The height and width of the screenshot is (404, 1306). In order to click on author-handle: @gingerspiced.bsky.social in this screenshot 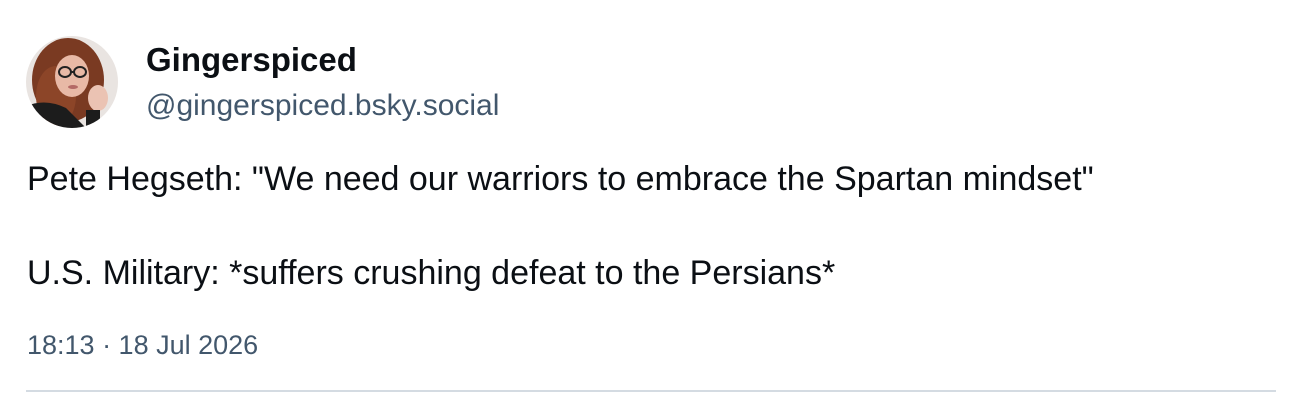, I will do `click(322, 106)`.